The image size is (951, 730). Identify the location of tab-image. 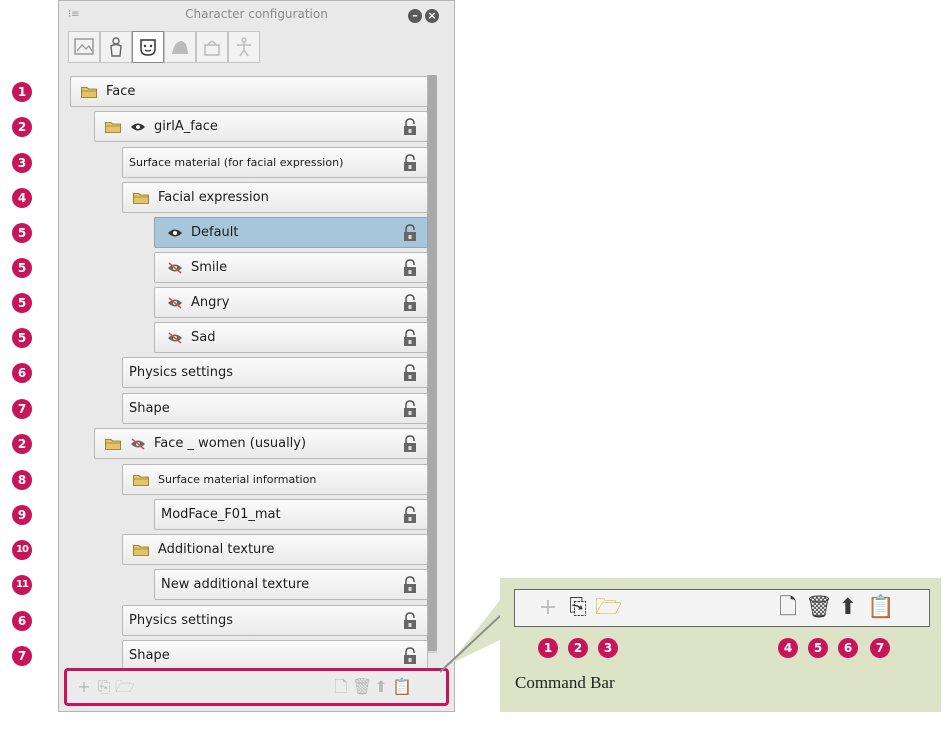
(84, 47).